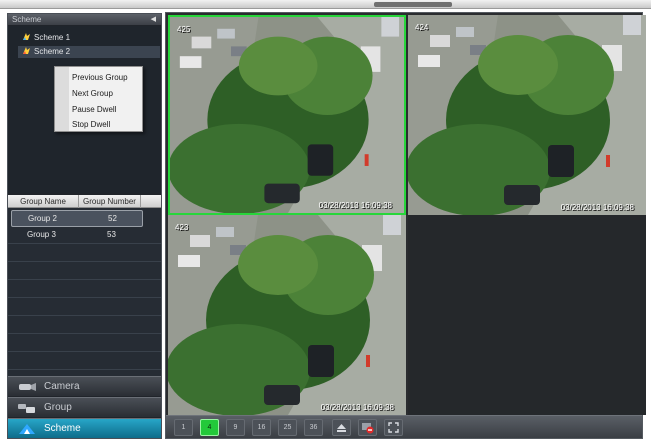  I want to click on layout-16-icon: 16, so click(261, 427).